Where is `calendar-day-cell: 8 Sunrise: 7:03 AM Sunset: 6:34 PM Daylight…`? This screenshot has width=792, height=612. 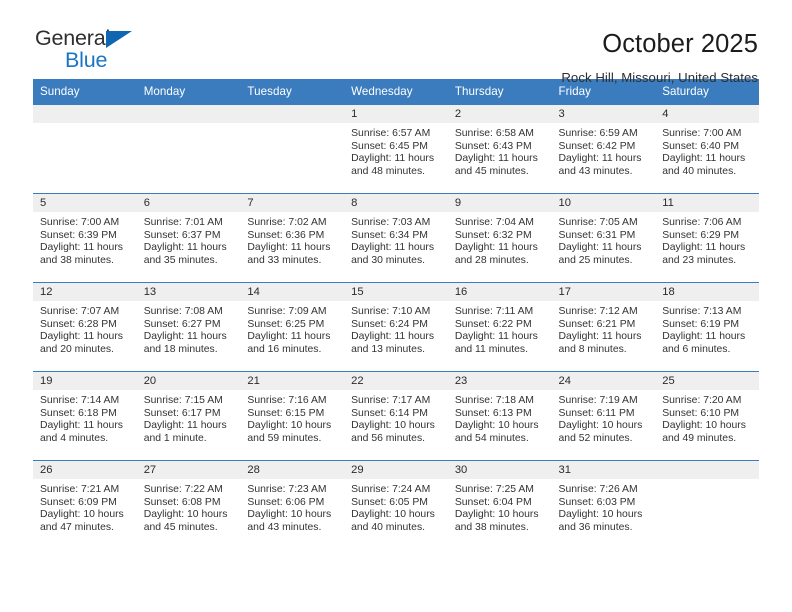
calendar-day-cell: 8 Sunrise: 7:03 AM Sunset: 6:34 PM Daylight… is located at coordinates (396, 238).